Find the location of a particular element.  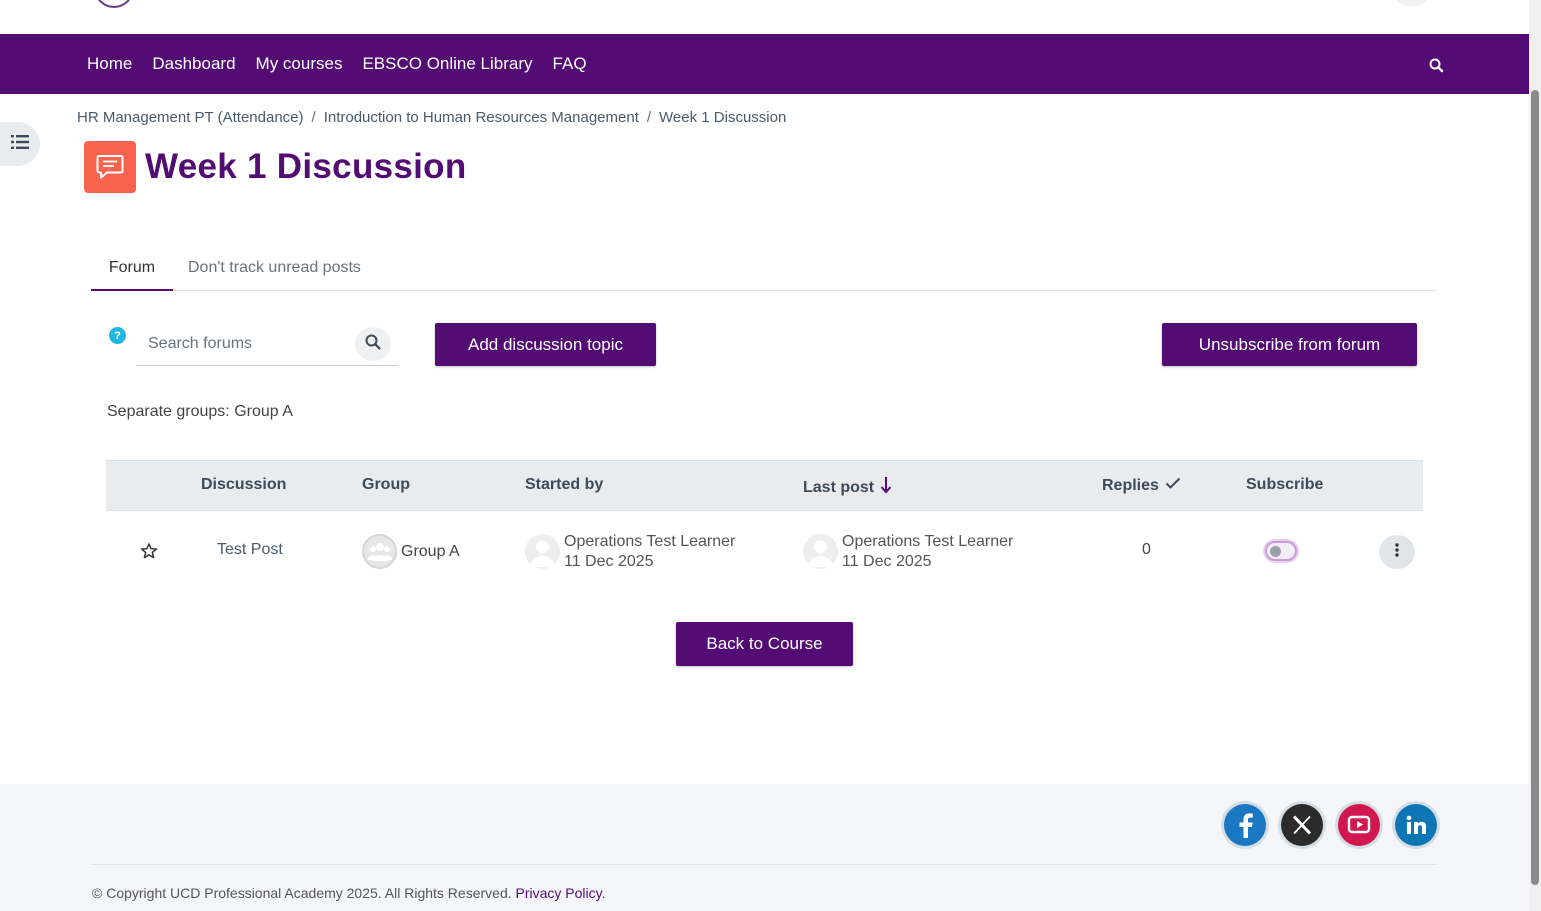

privacy-policy-link: Privacy Policy is located at coordinates (559, 893).